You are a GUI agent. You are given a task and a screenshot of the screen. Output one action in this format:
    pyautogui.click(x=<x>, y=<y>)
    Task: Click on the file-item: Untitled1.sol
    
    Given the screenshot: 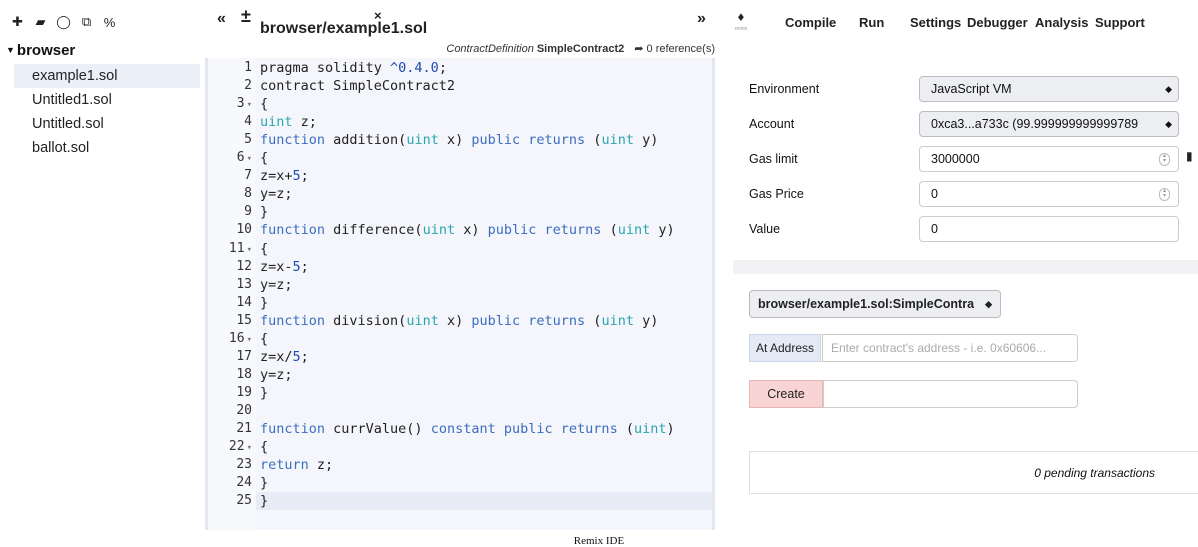 What is the action you would take?
    pyautogui.click(x=107, y=100)
    